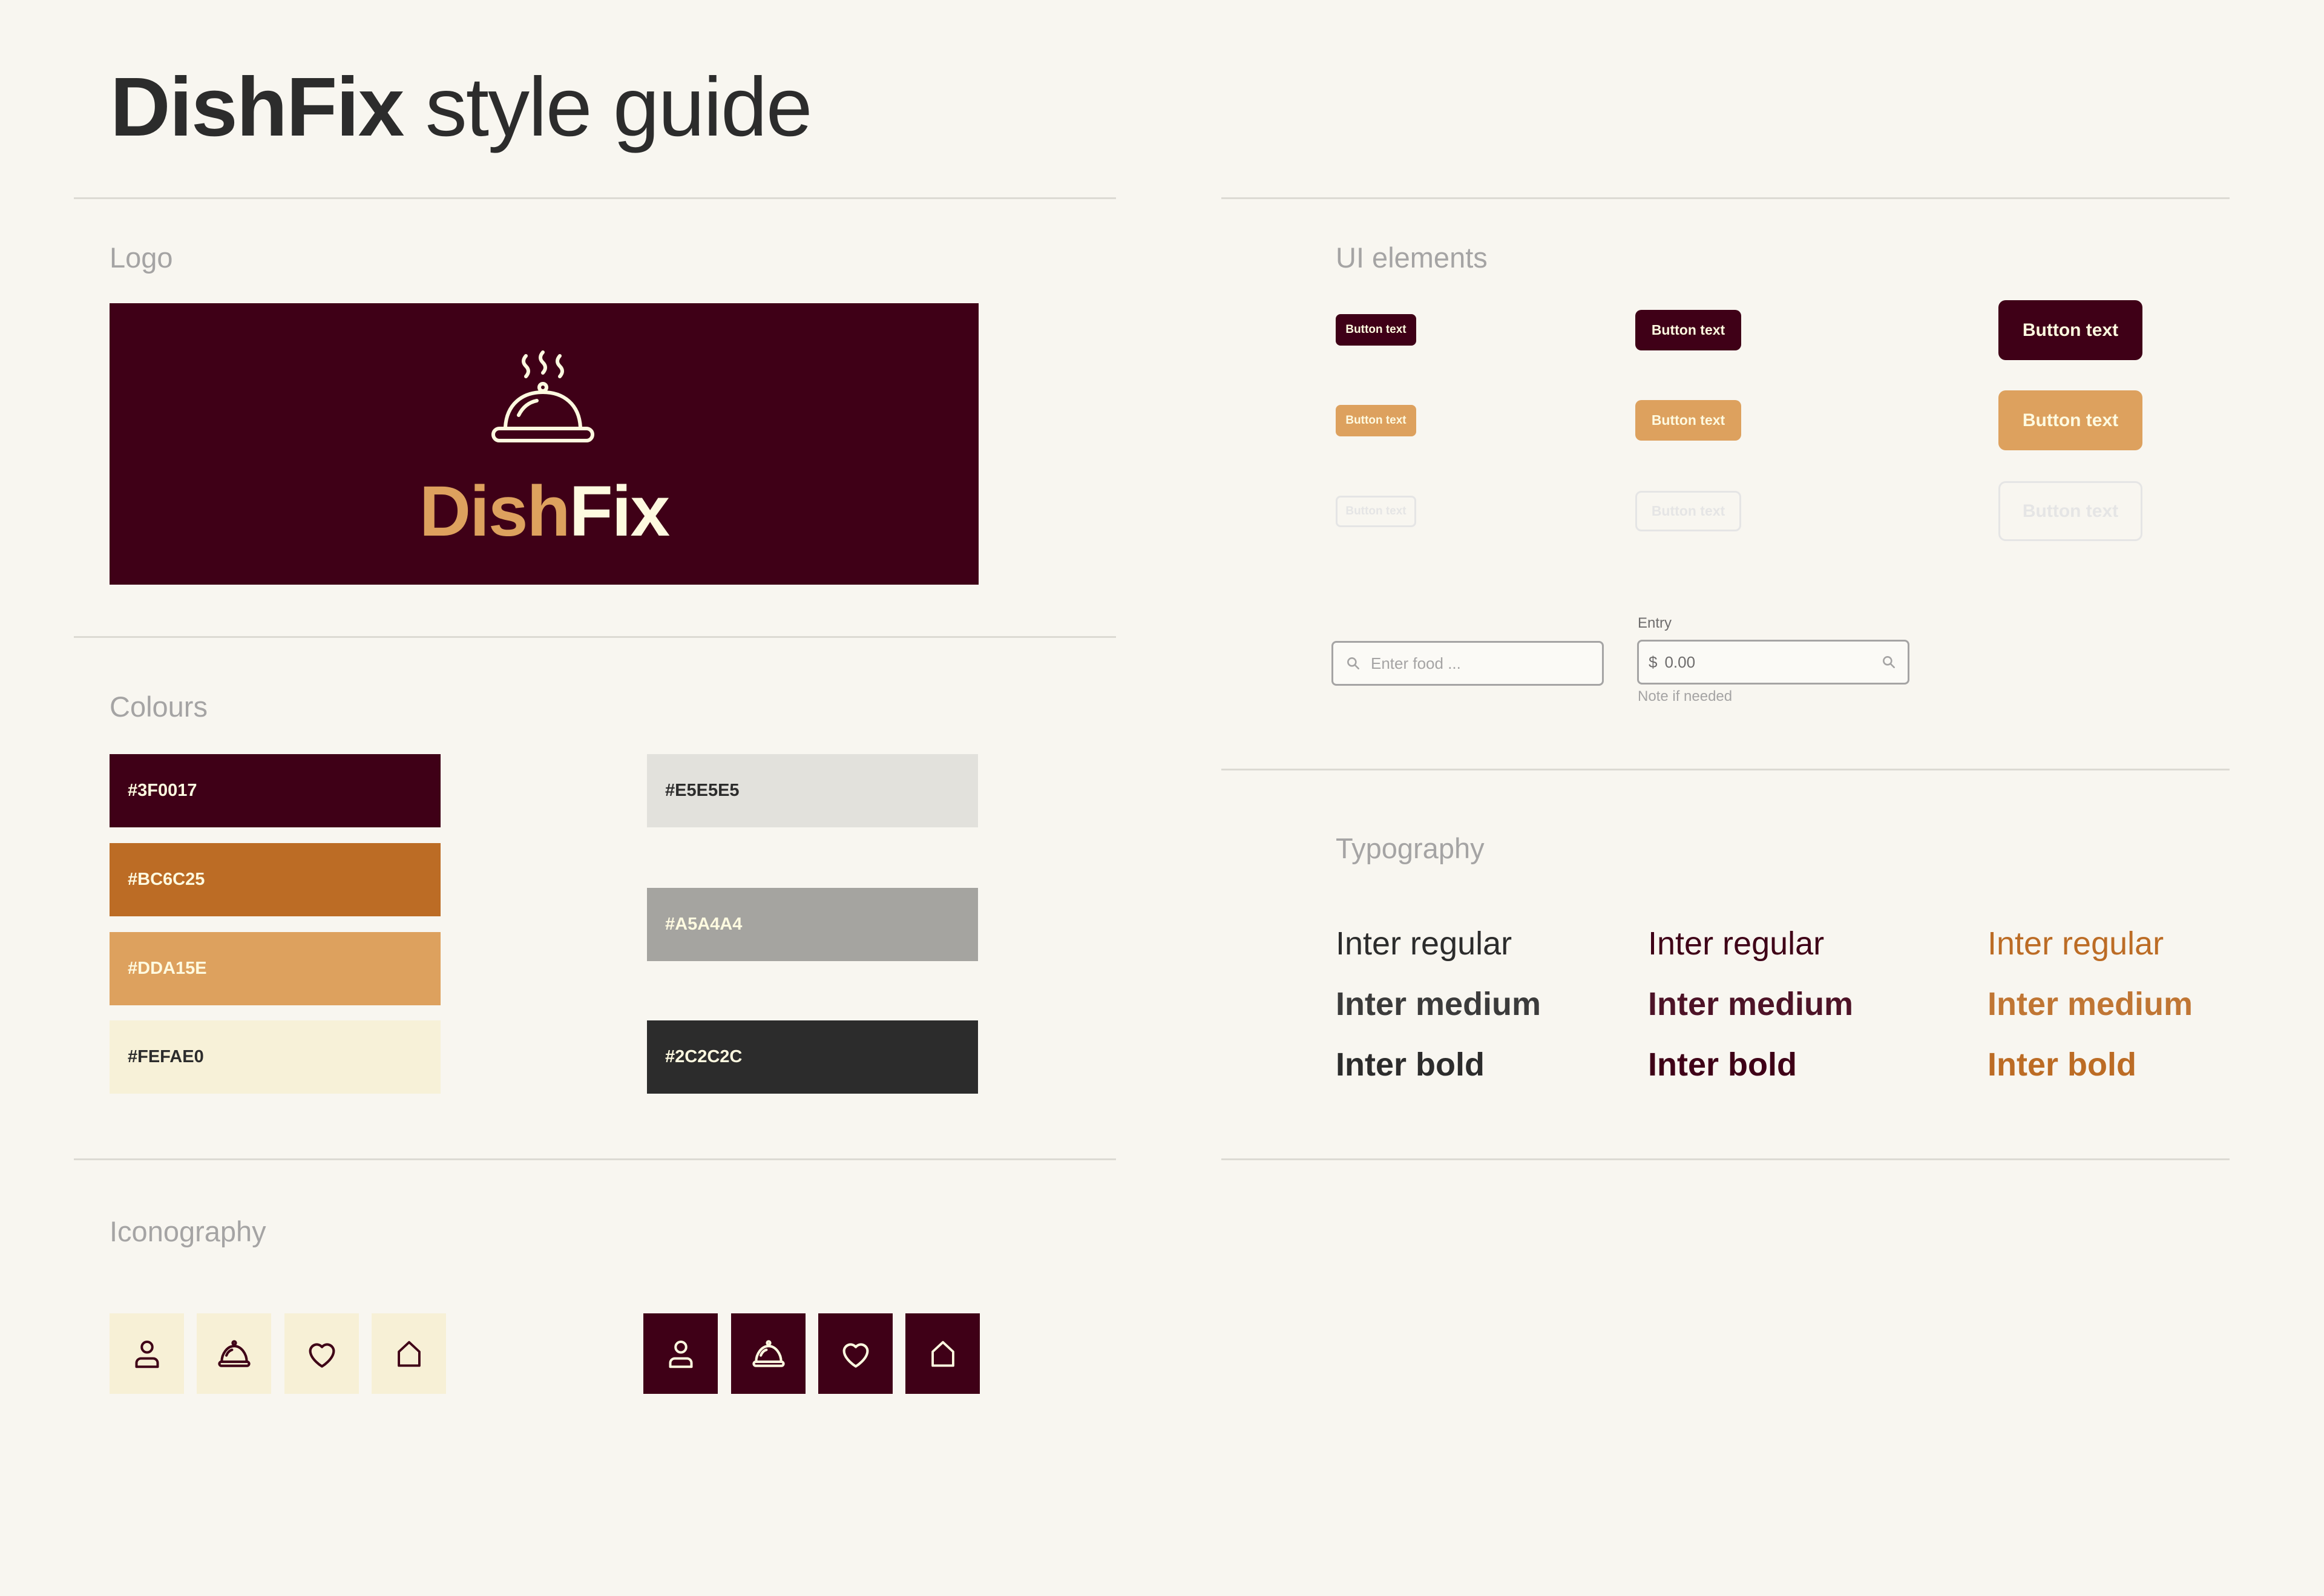 This screenshot has width=2324, height=1596. What do you see at coordinates (275, 1057) in the screenshot?
I see `colour-swatch: #FEFAE0` at bounding box center [275, 1057].